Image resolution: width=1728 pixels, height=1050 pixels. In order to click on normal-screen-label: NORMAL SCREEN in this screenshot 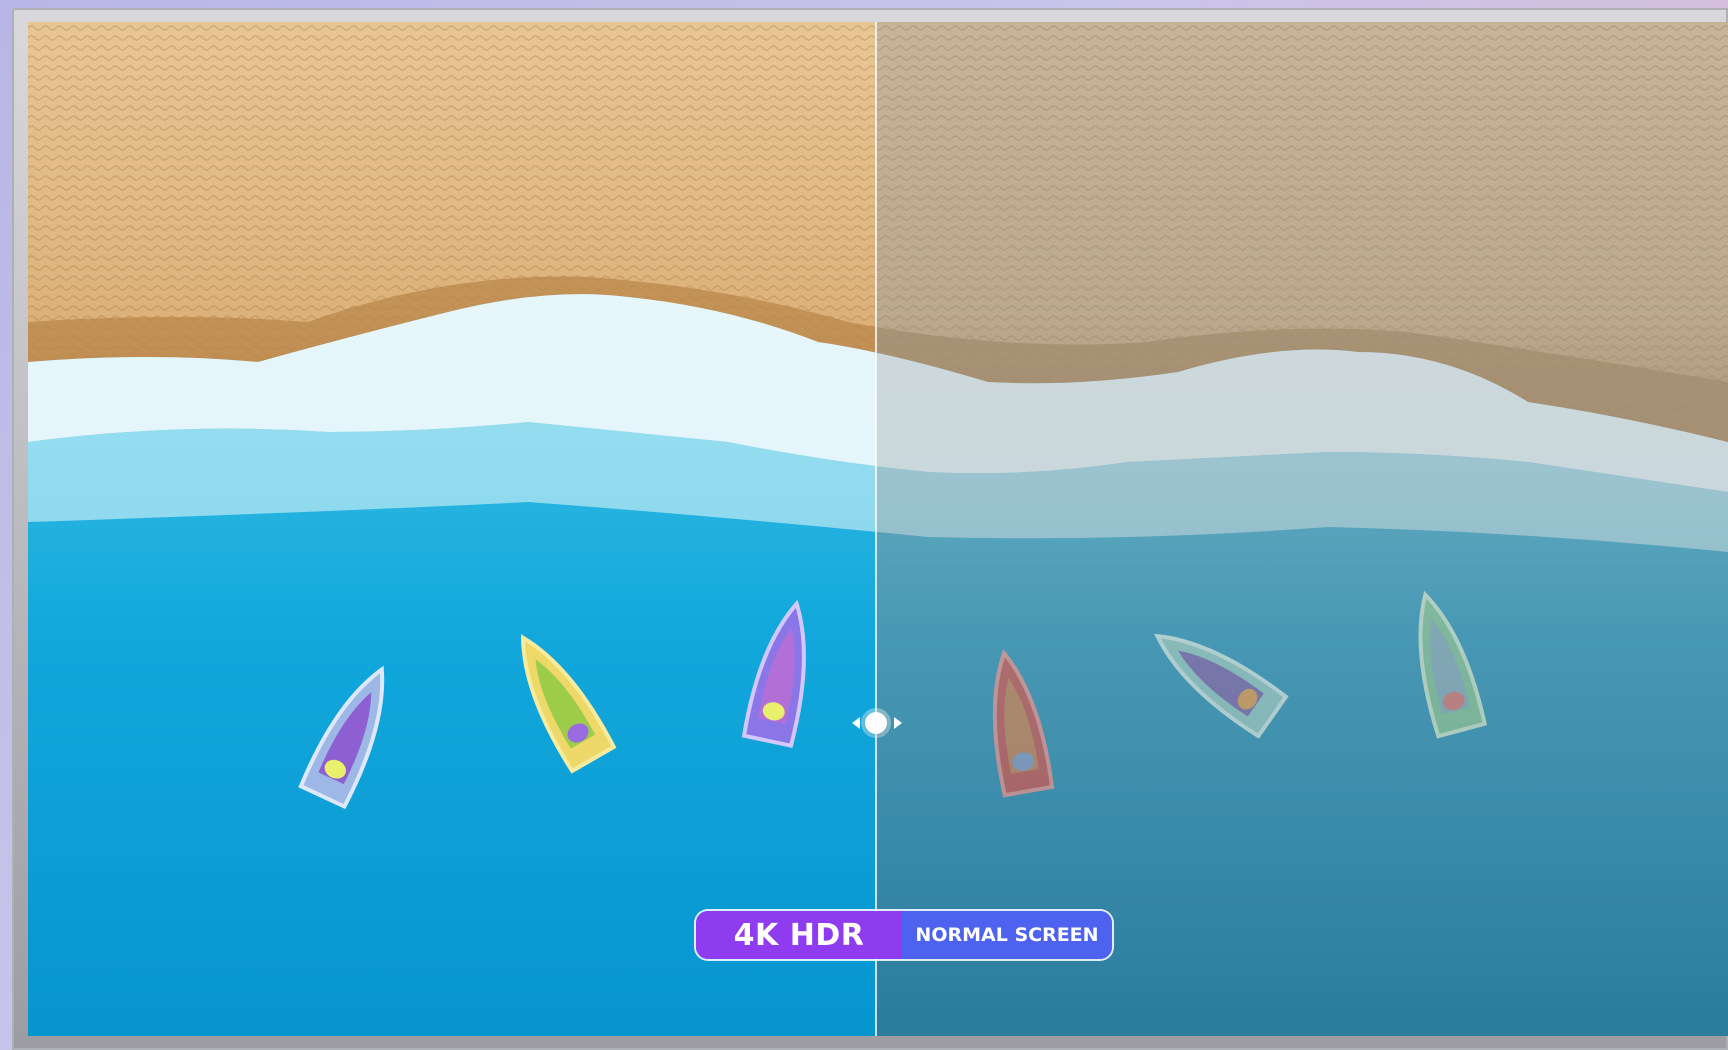, I will do `click(1007, 935)`.